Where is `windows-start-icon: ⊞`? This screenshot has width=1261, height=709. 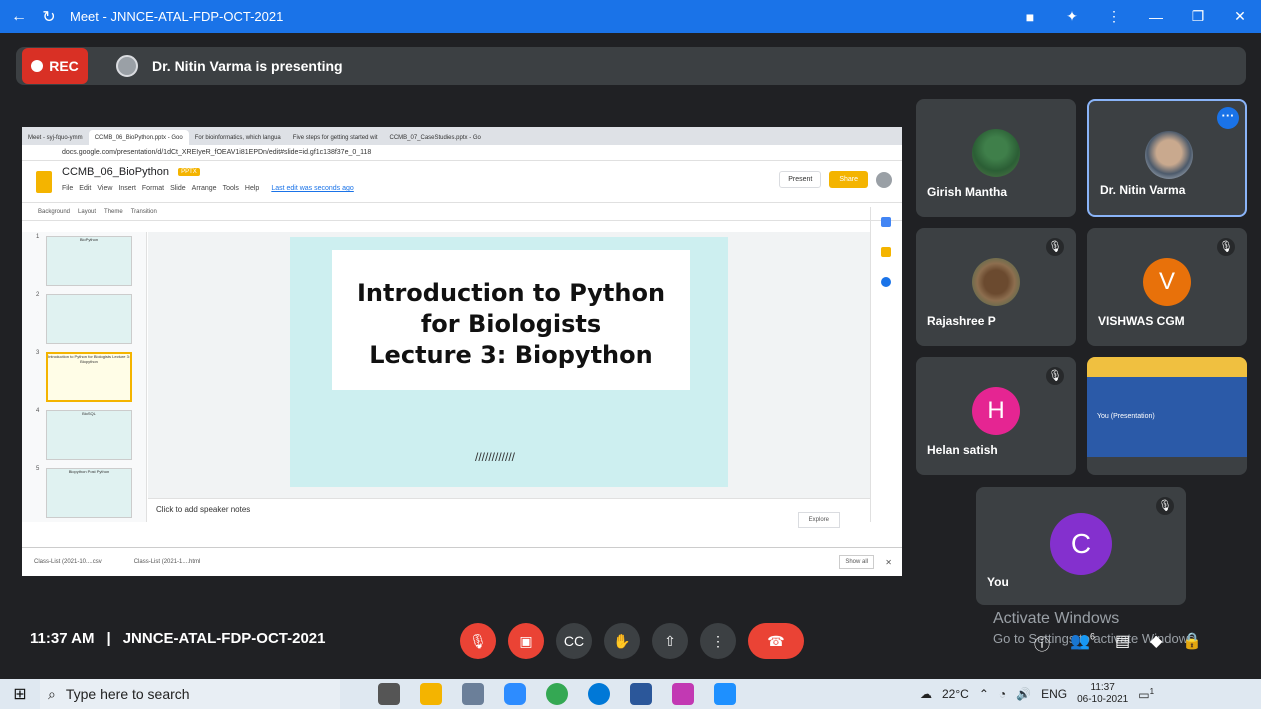
windows-start-icon: ⊞ is located at coordinates (20, 694).